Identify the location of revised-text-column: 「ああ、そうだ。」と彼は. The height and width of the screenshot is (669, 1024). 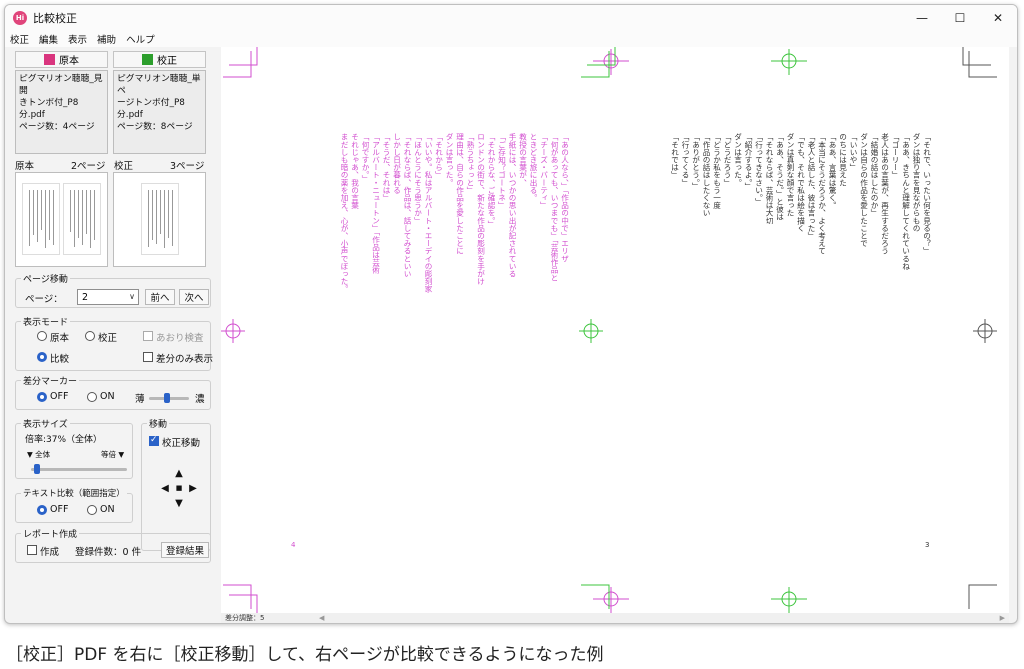
(780, 177).